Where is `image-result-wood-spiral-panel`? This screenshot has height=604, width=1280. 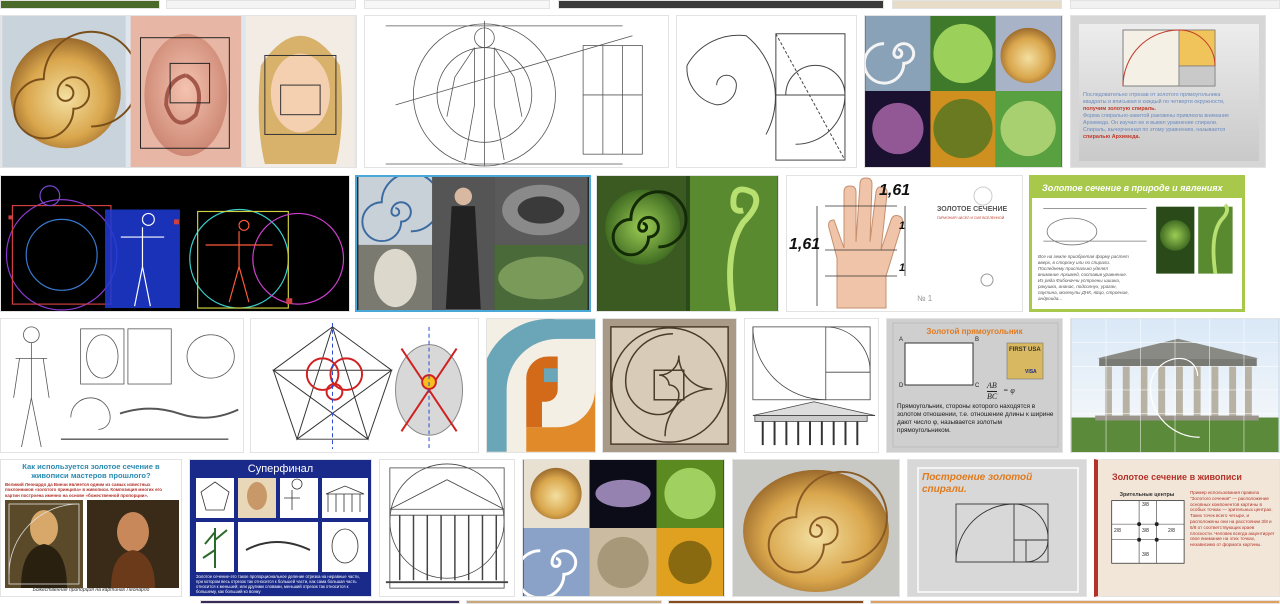 image-result-wood-spiral-panel is located at coordinates (669, 385).